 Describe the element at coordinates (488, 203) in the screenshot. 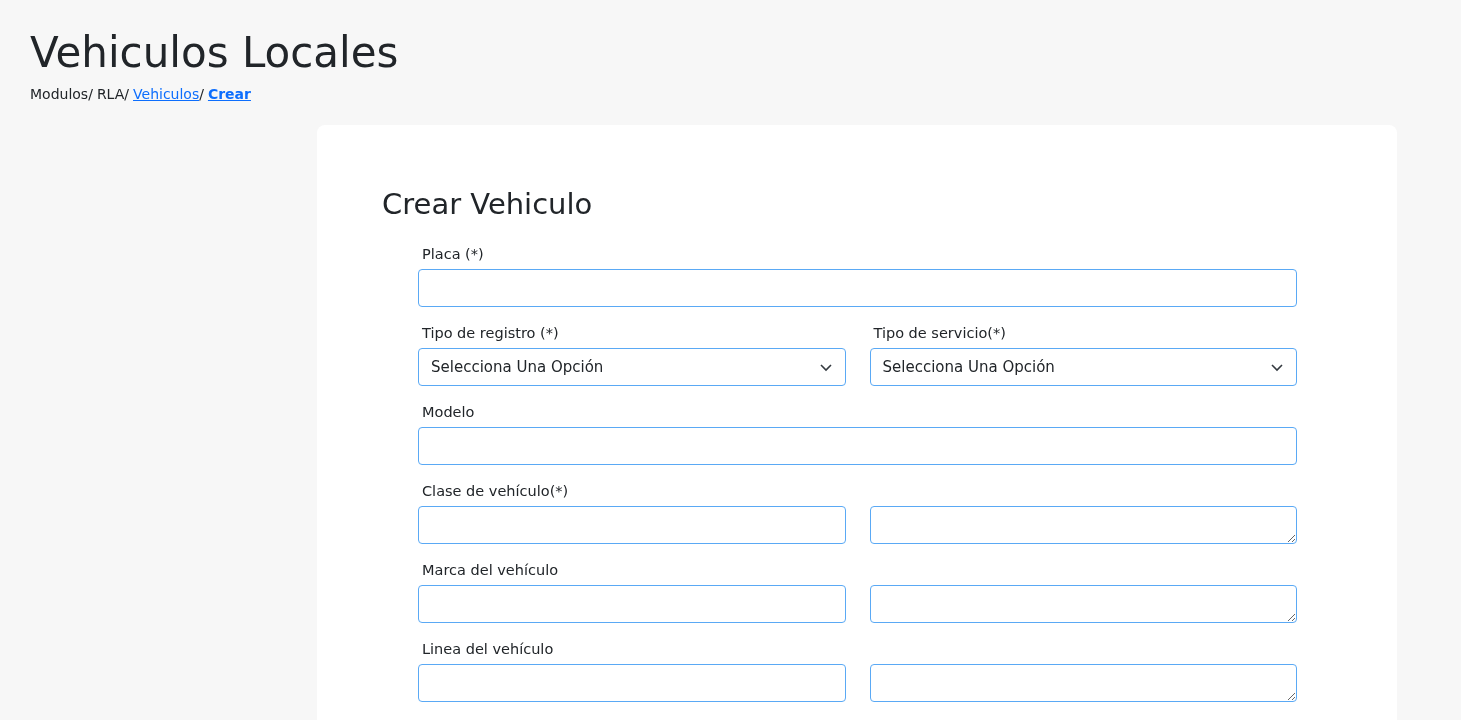

I see `form-title: Crear Vehiculo` at that location.